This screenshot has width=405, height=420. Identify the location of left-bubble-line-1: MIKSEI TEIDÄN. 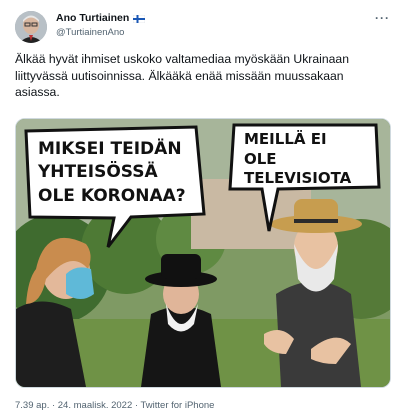
(110, 148).